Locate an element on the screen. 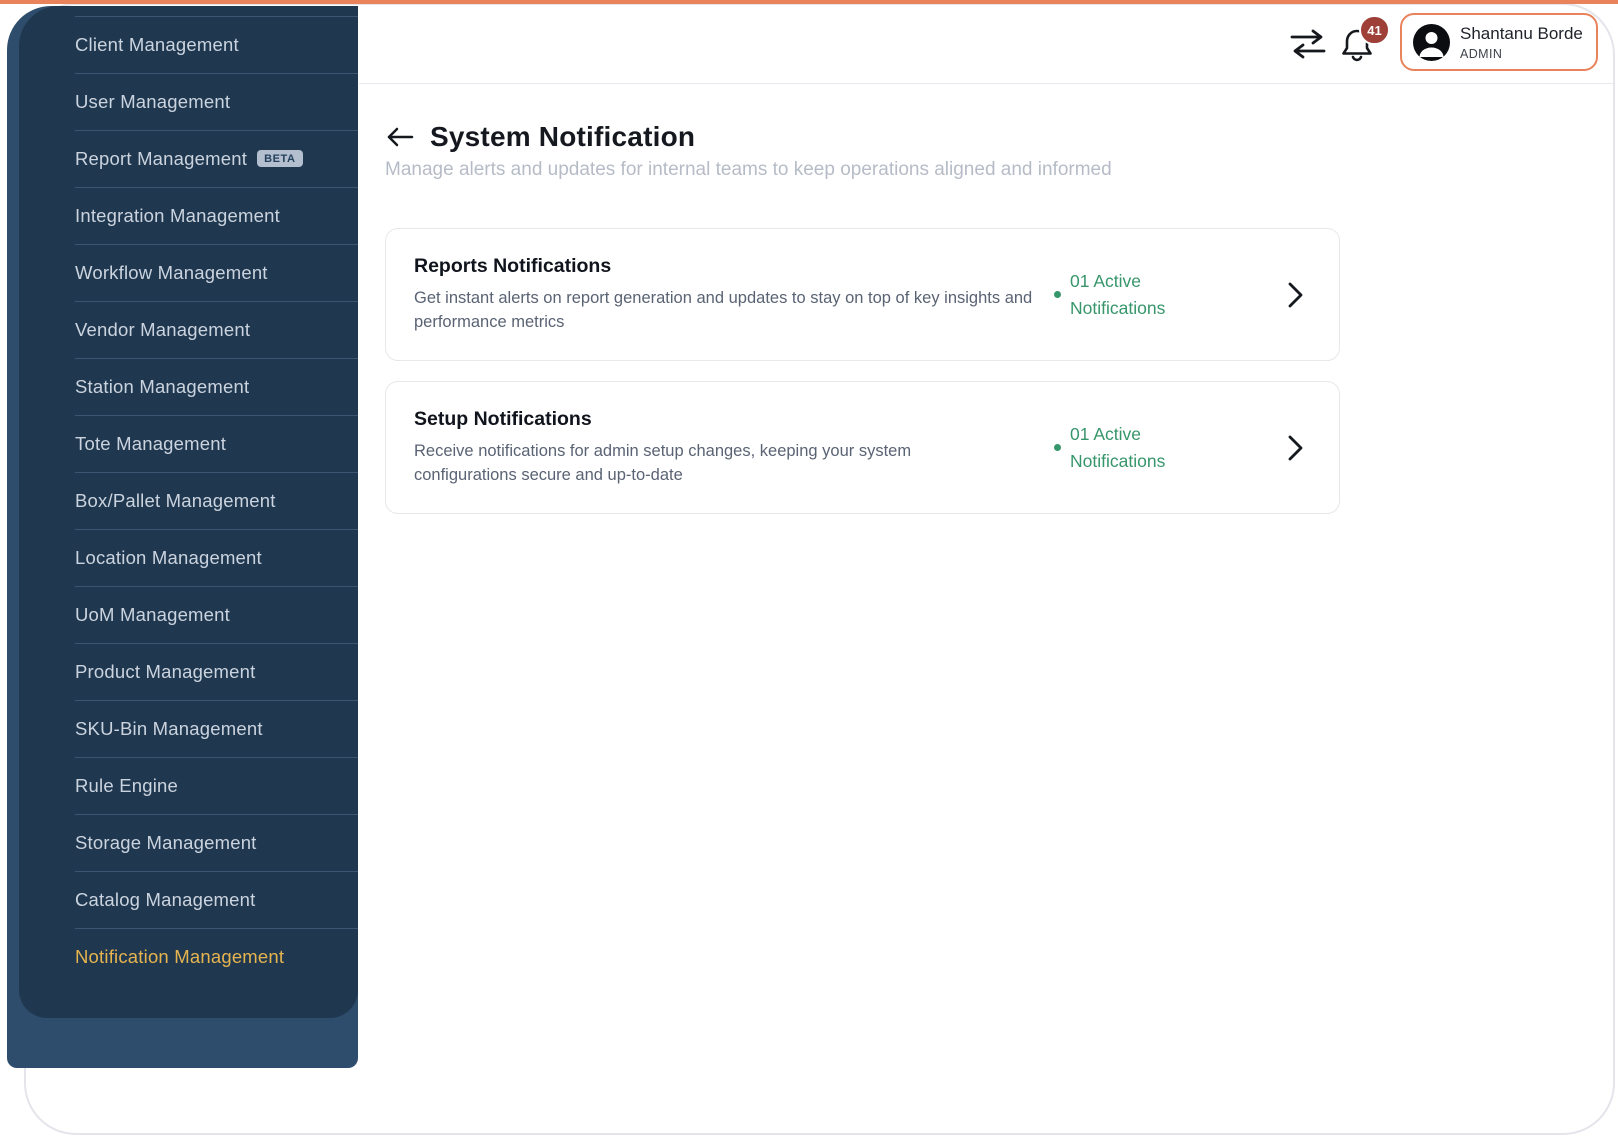 Image resolution: width=1618 pixels, height=1140 pixels. sidebar-item-box-pallet-management: Box/Pallet Management is located at coordinates (188, 500).